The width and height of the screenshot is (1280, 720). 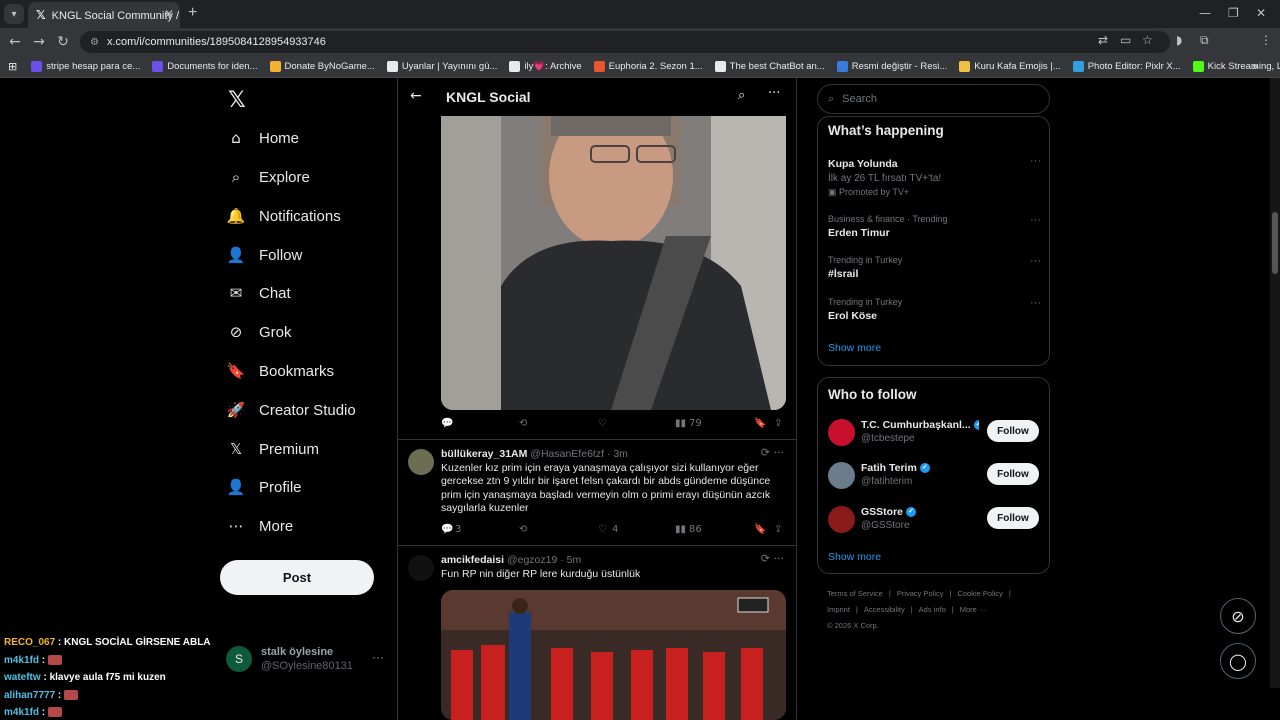 I want to click on restore-window-icon: ❐, so click(x=1233, y=13).